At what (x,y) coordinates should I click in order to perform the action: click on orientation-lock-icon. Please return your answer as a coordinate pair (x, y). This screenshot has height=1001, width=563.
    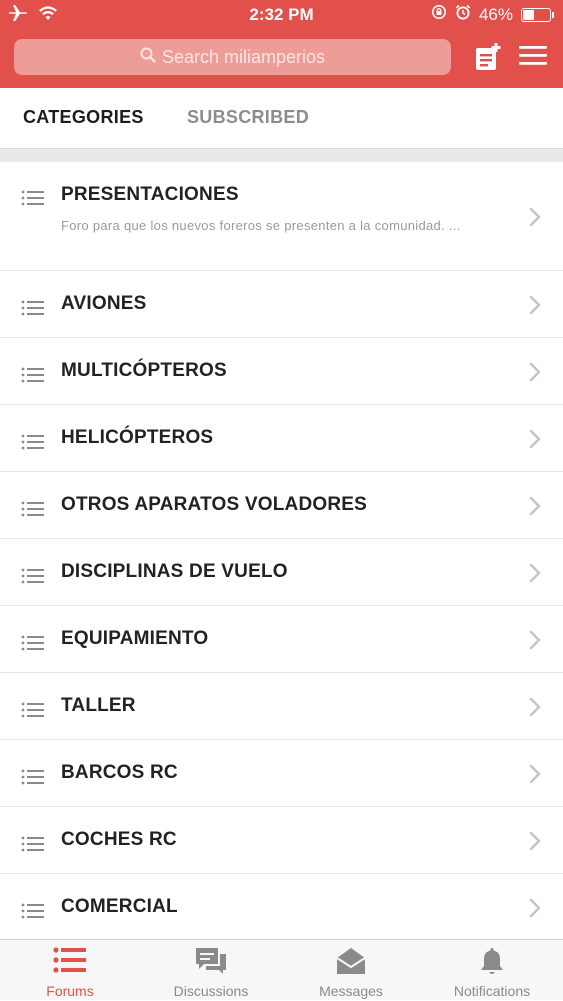
    Looking at the image, I should click on (439, 14).